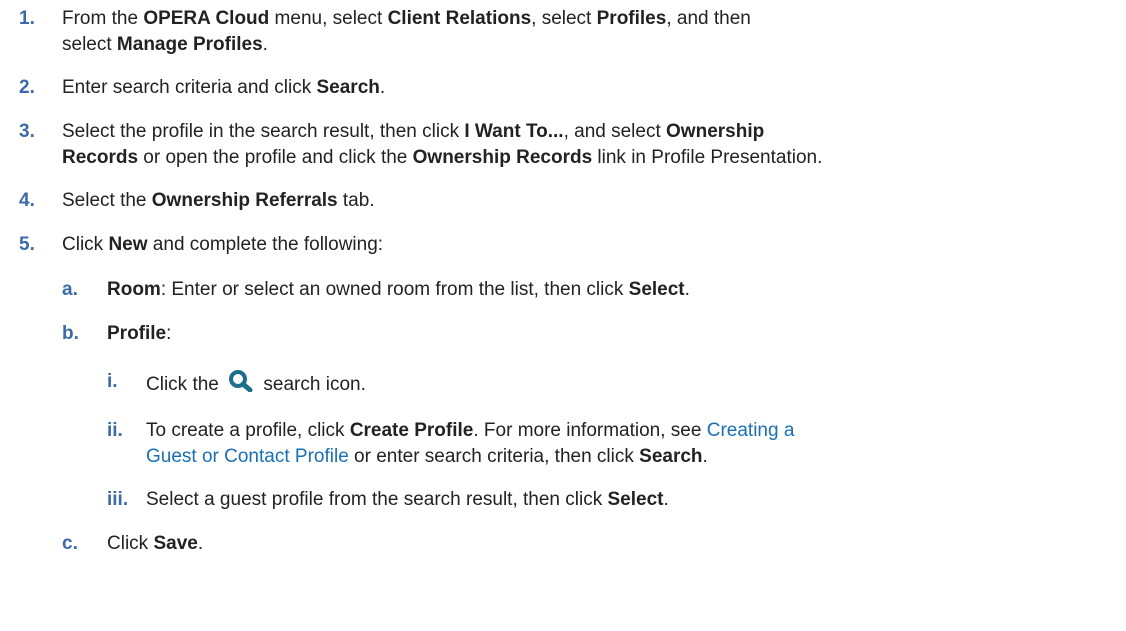 The height and width of the screenshot is (631, 1126). What do you see at coordinates (100, 157) in the screenshot?
I see `ui-term: Records` at bounding box center [100, 157].